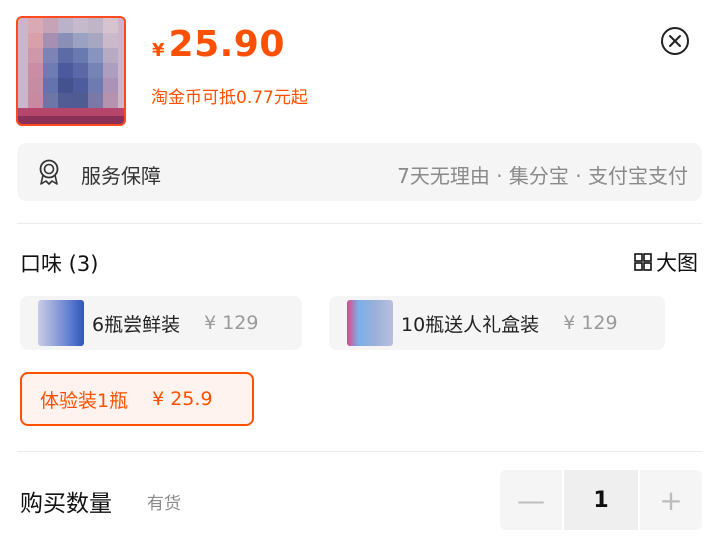 This screenshot has height=544, width=706. I want to click on quantity-label: 购买数量, so click(66, 504).